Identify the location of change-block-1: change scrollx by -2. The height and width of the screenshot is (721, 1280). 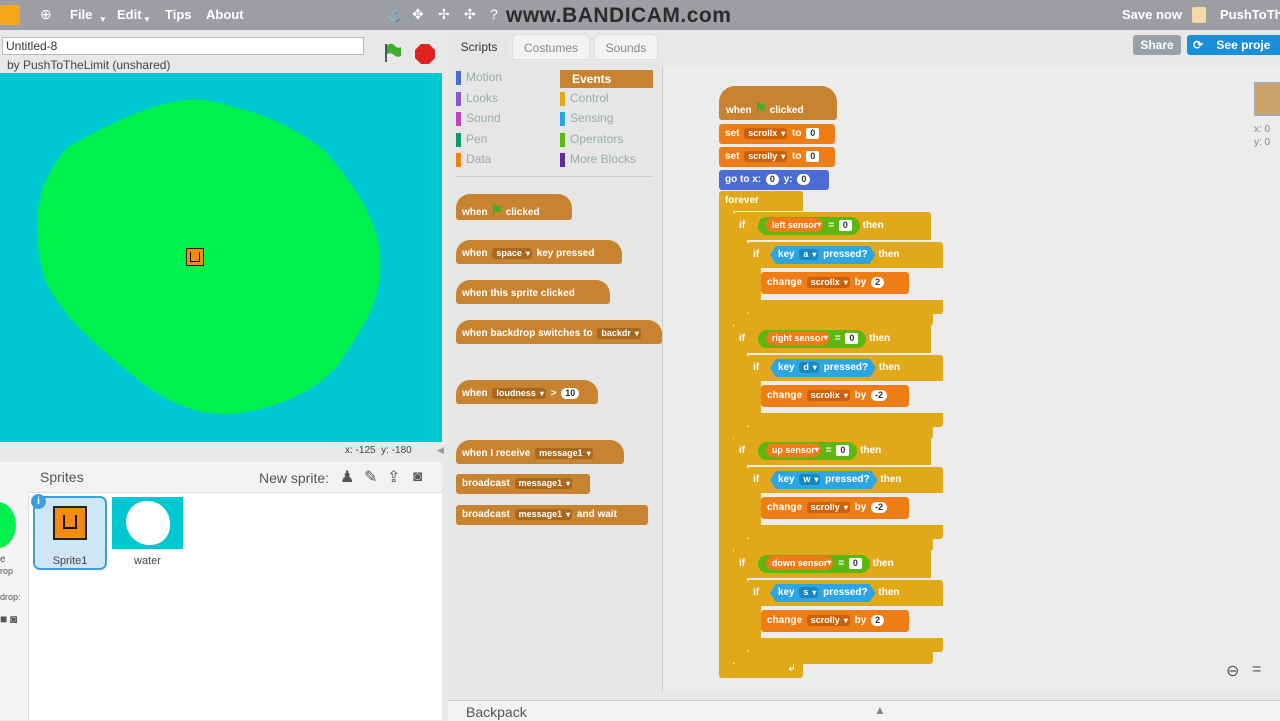
(835, 396).